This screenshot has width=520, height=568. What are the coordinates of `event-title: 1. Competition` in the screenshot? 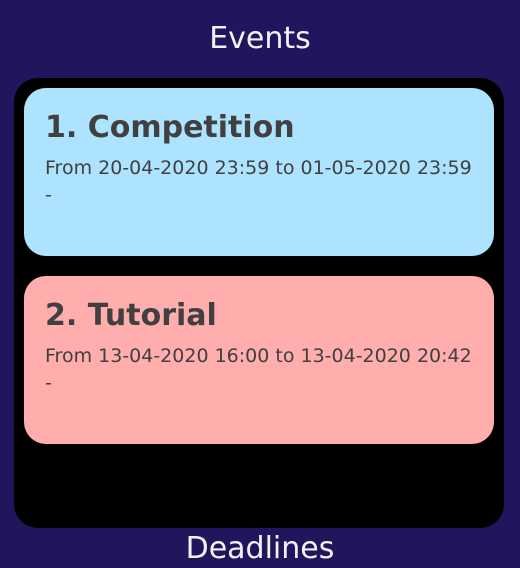 It's located at (170, 127).